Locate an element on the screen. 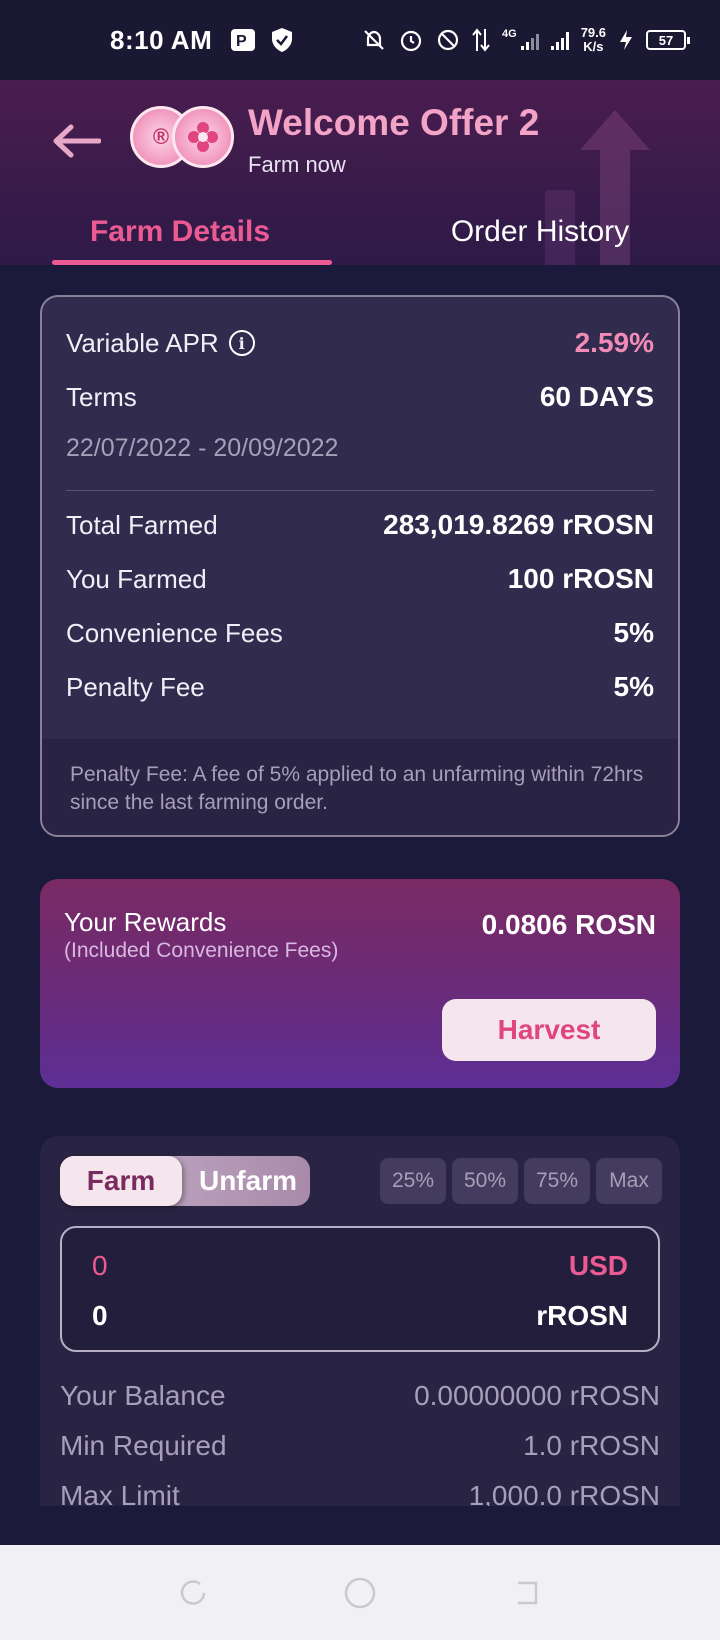 The height and width of the screenshot is (1640, 720). total-farmed-label: Total Farmed is located at coordinates (142, 524).